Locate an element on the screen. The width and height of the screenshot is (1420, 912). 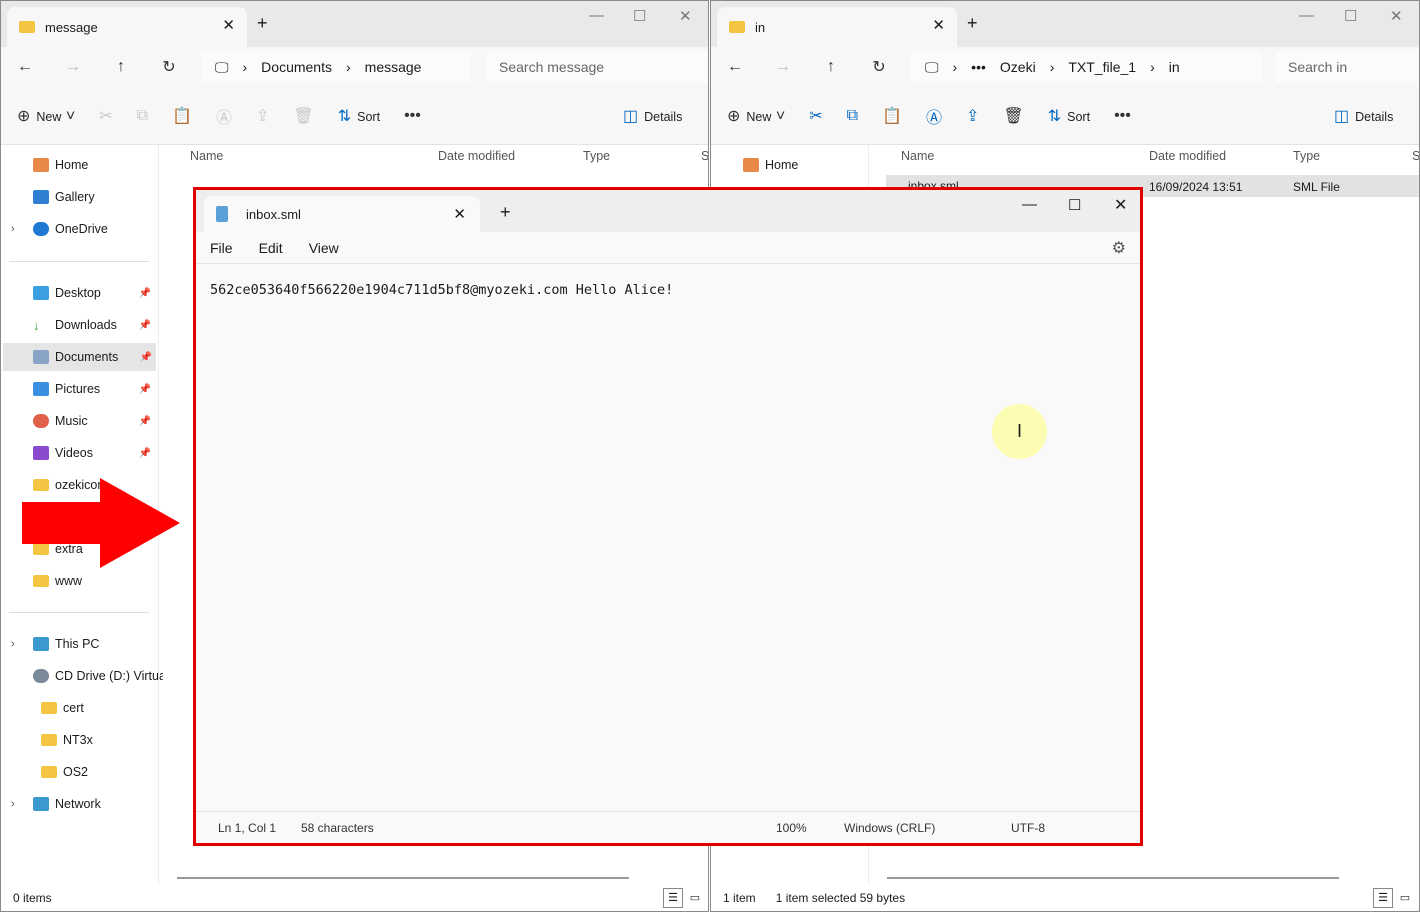
address-bar: 🖵 › Documents › message is located at coordinates (336, 67).